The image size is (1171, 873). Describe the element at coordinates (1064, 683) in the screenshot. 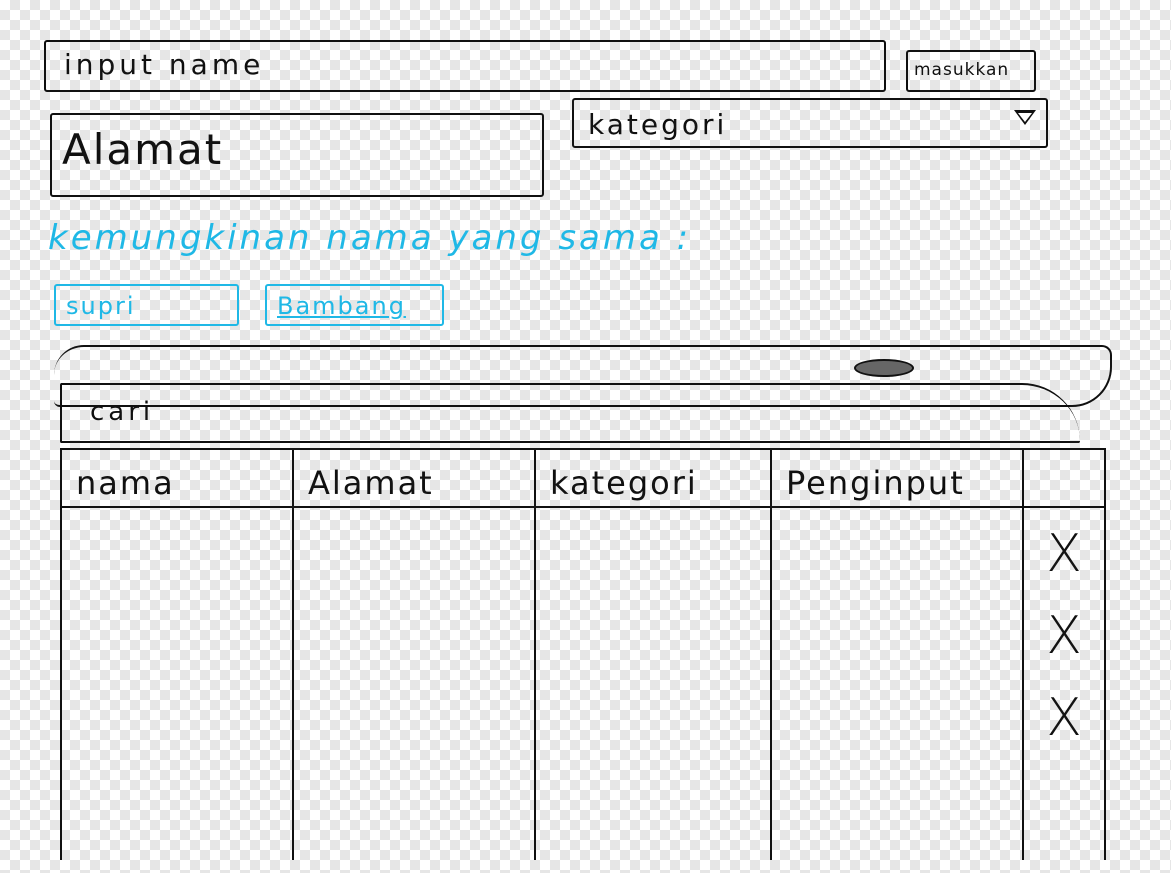

I see `delete-cell: X X X` at that location.